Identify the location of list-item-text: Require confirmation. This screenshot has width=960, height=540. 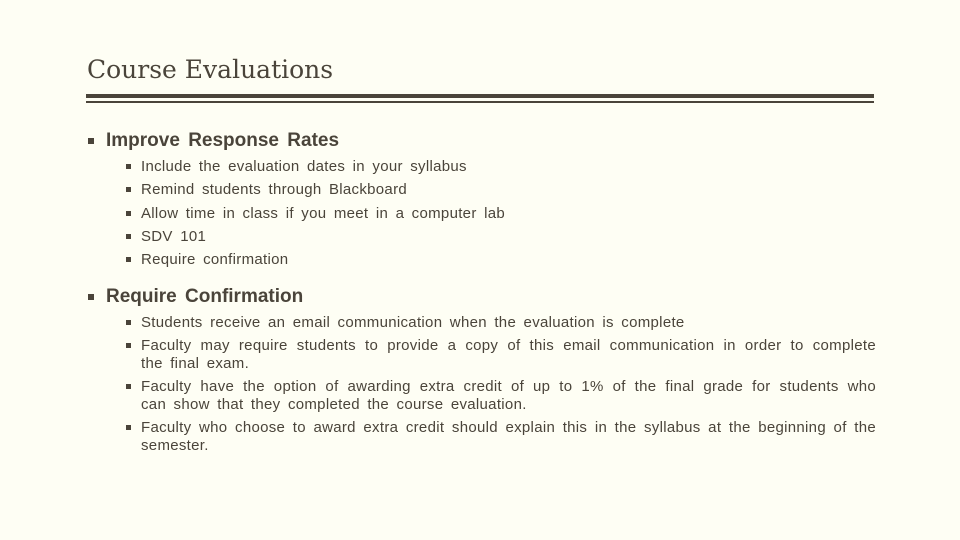
(215, 260).